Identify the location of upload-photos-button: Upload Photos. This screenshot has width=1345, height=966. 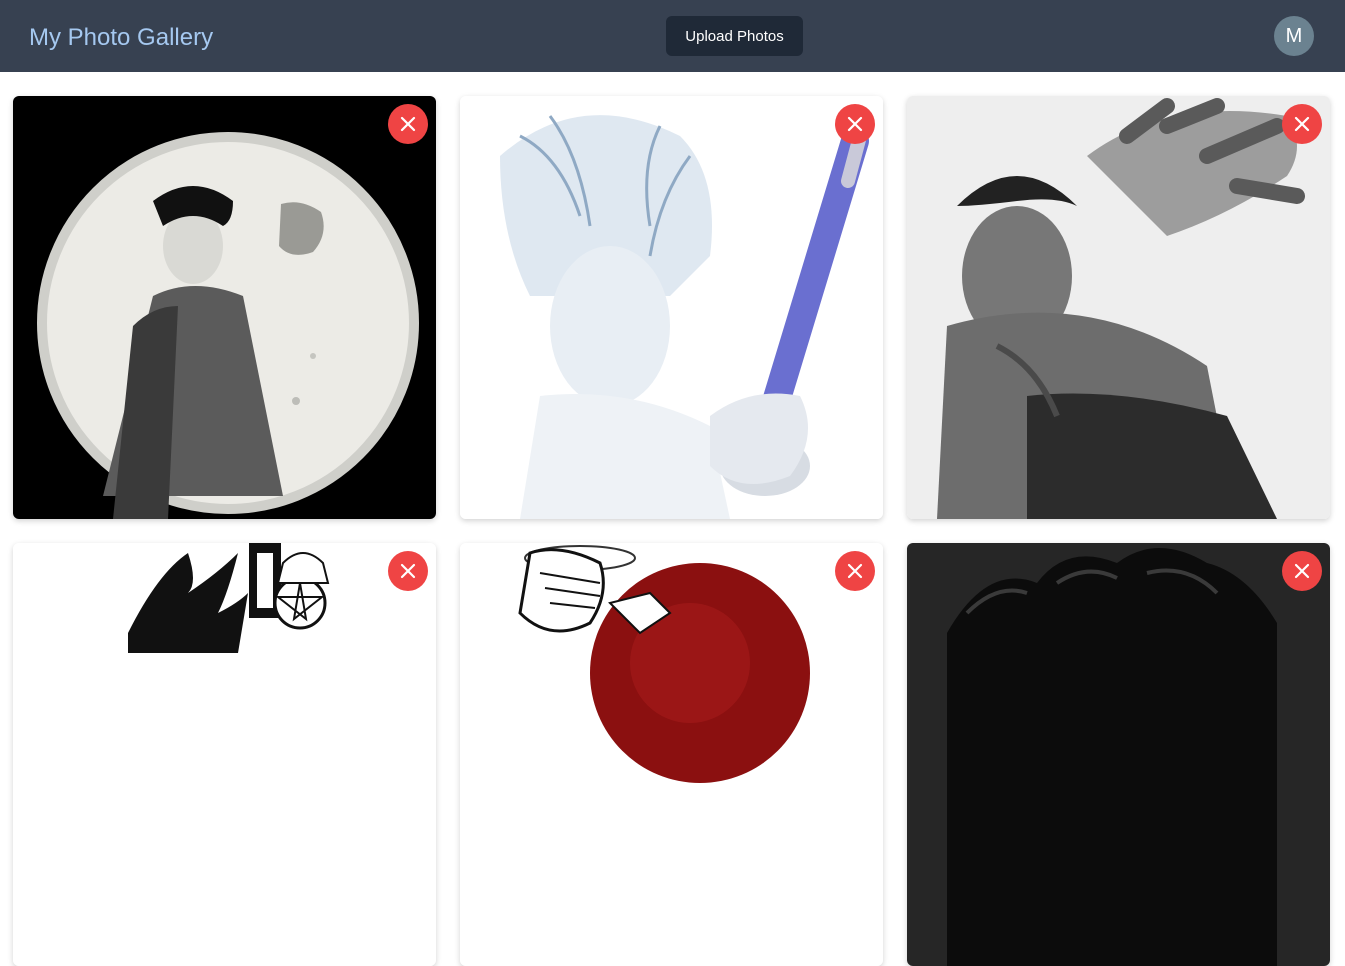
(734, 36).